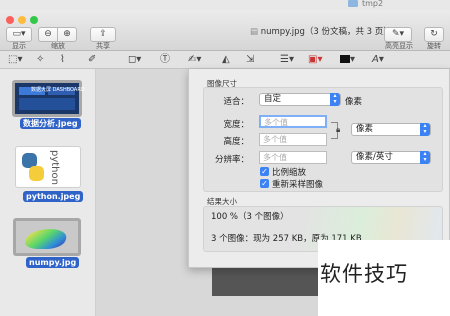  I want to click on document-icon: ▤, so click(254, 32).